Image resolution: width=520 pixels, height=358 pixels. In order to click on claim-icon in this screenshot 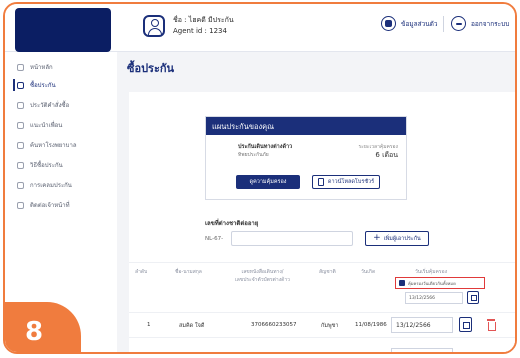, I will do `click(20, 185)`.